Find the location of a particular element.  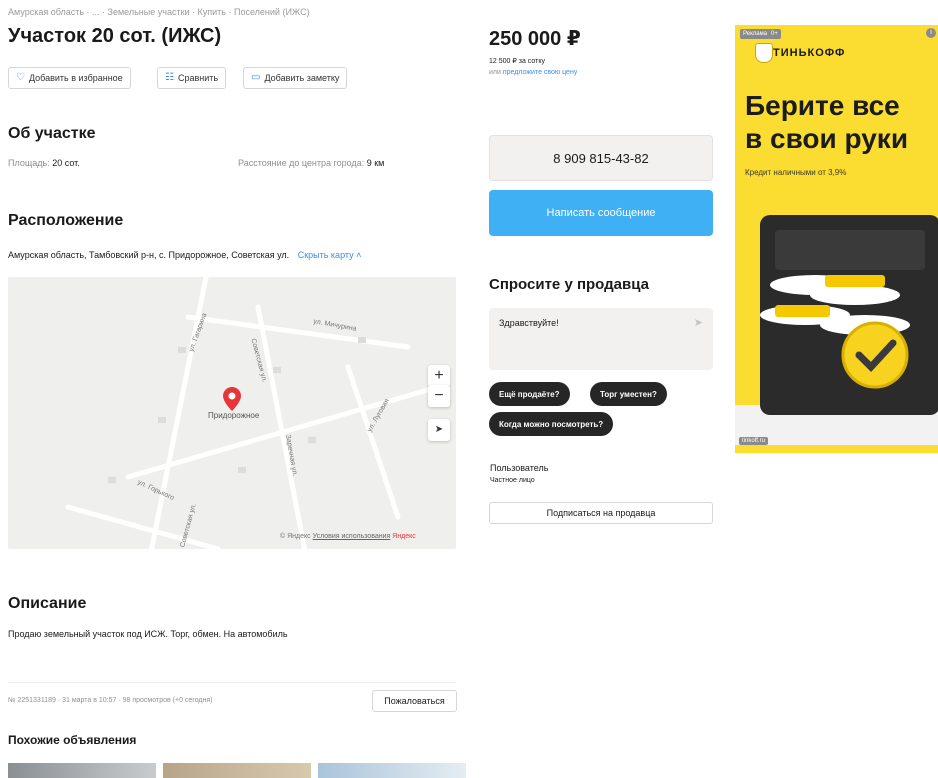

add-note-label: Добавить заметку is located at coordinates (302, 78).